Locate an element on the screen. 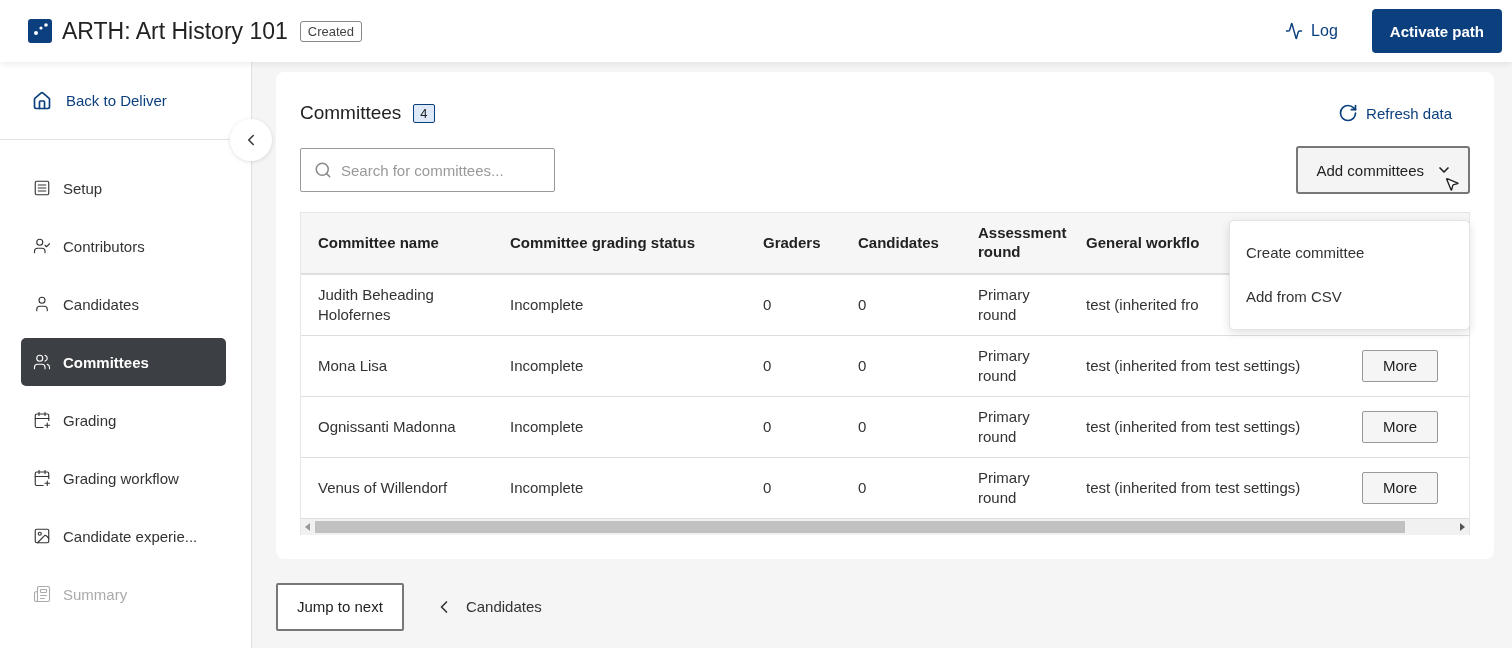 The height and width of the screenshot is (648, 1512). cursor-icon is located at coordinates (1452, 184).